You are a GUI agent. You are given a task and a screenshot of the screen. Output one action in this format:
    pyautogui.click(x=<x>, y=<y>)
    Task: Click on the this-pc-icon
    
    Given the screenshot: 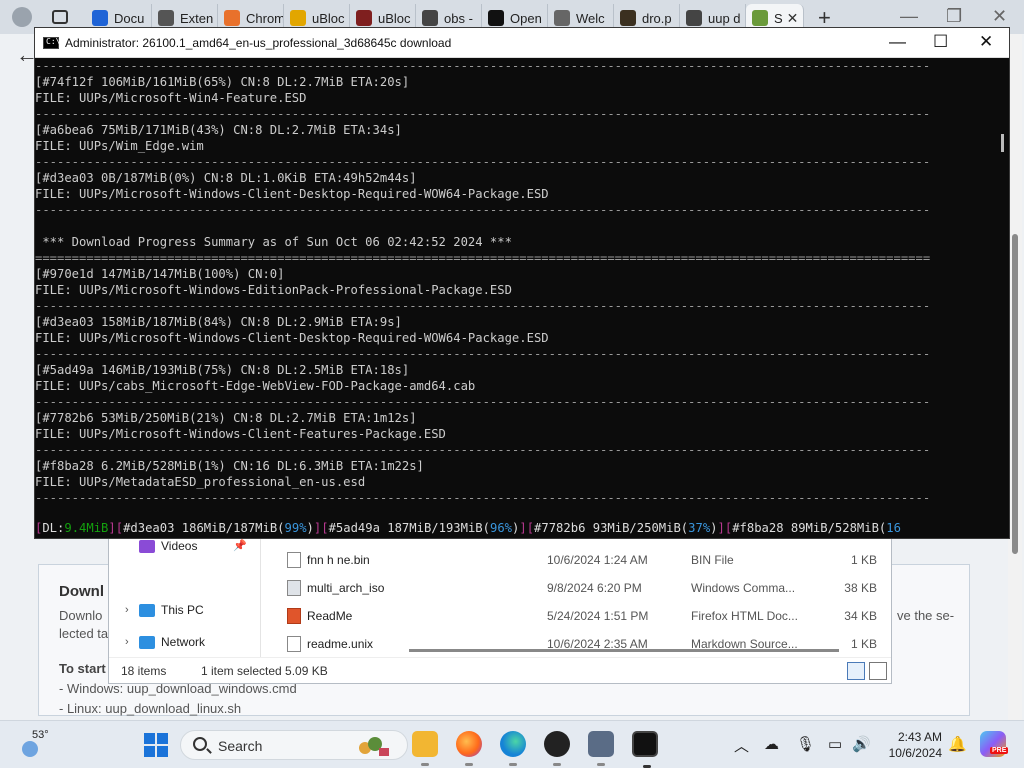 What is the action you would take?
    pyautogui.click(x=147, y=610)
    